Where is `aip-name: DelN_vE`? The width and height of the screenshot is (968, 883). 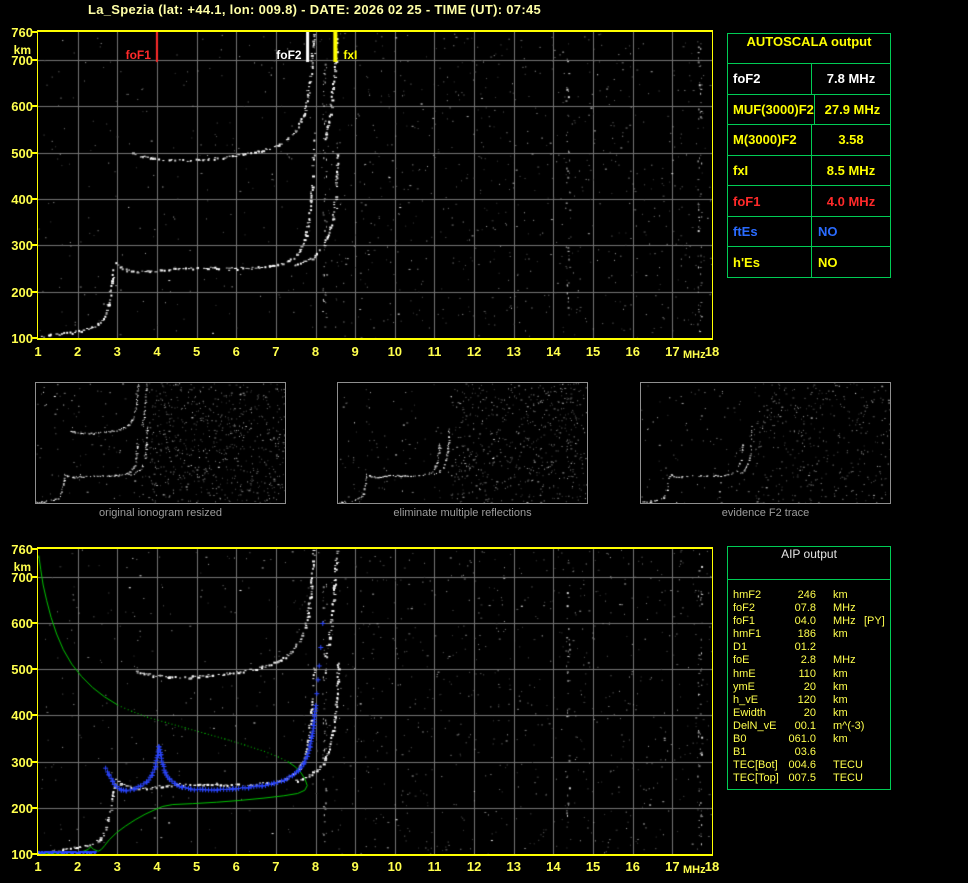
aip-name: DelN_vE is located at coordinates (755, 725).